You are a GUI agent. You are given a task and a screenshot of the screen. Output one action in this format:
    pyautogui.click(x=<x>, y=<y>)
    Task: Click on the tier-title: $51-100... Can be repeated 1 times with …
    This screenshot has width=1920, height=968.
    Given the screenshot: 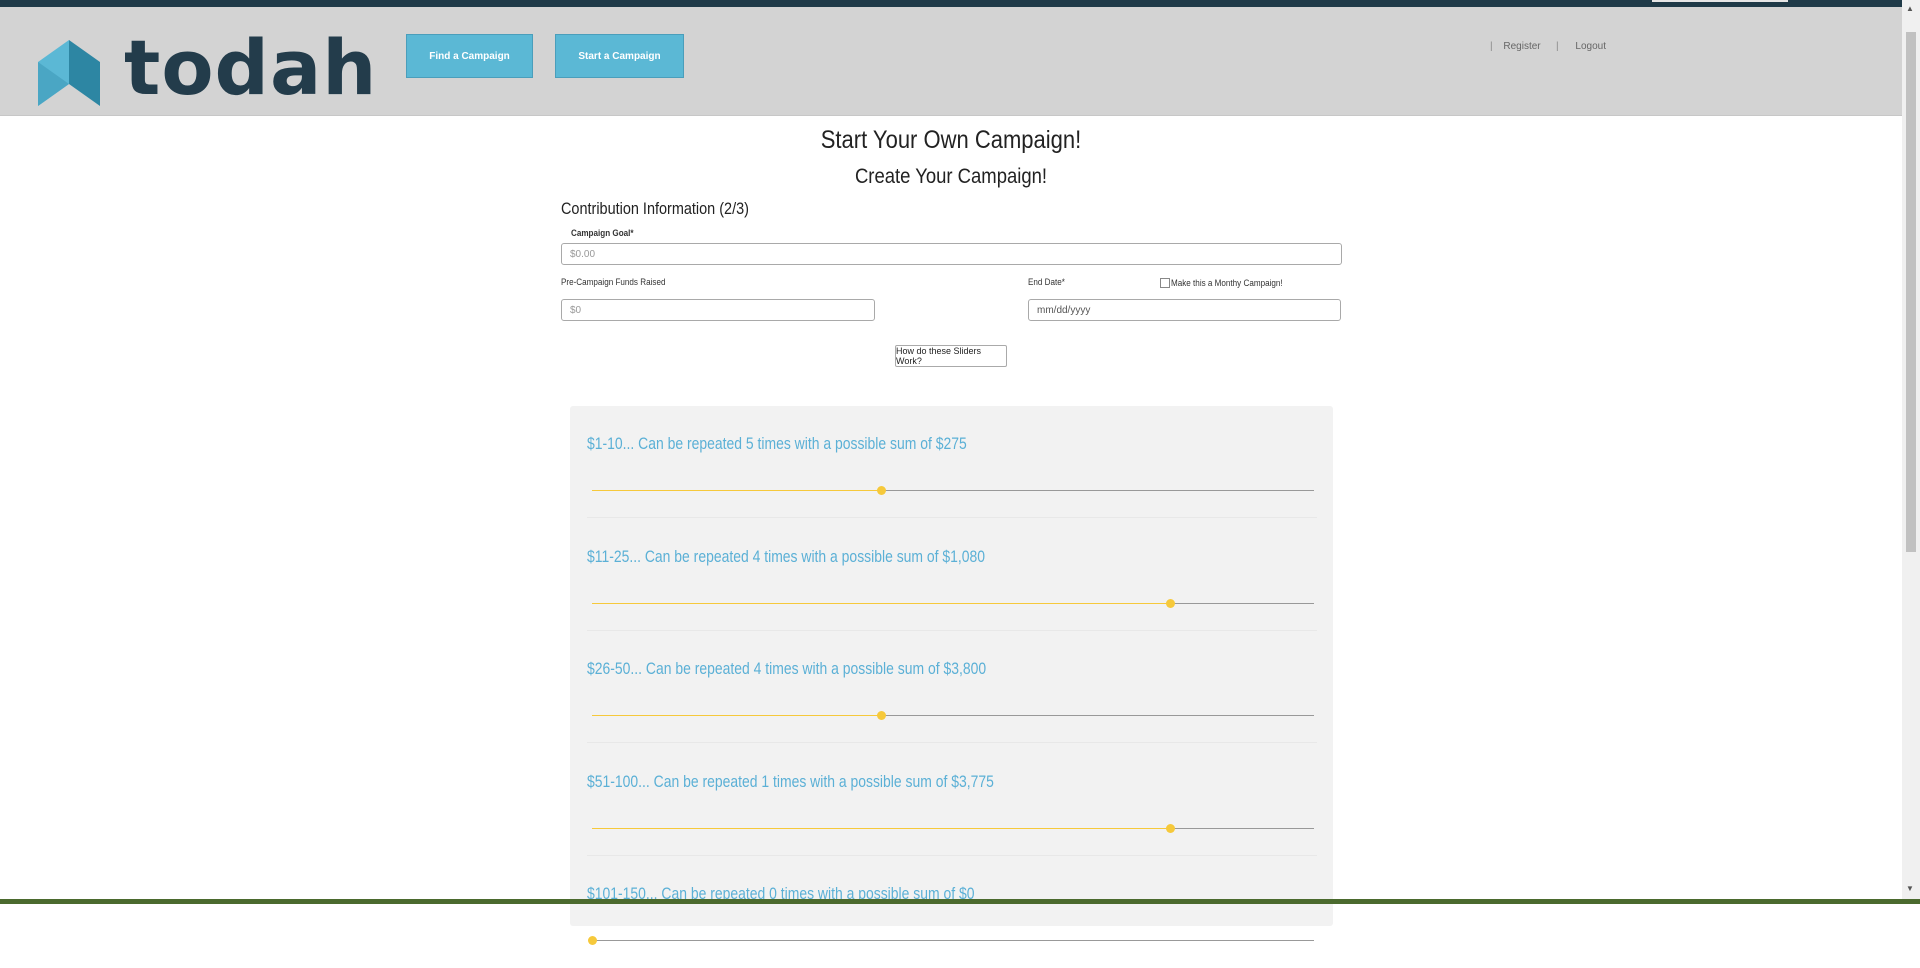 What is the action you would take?
    pyautogui.click(x=790, y=781)
    